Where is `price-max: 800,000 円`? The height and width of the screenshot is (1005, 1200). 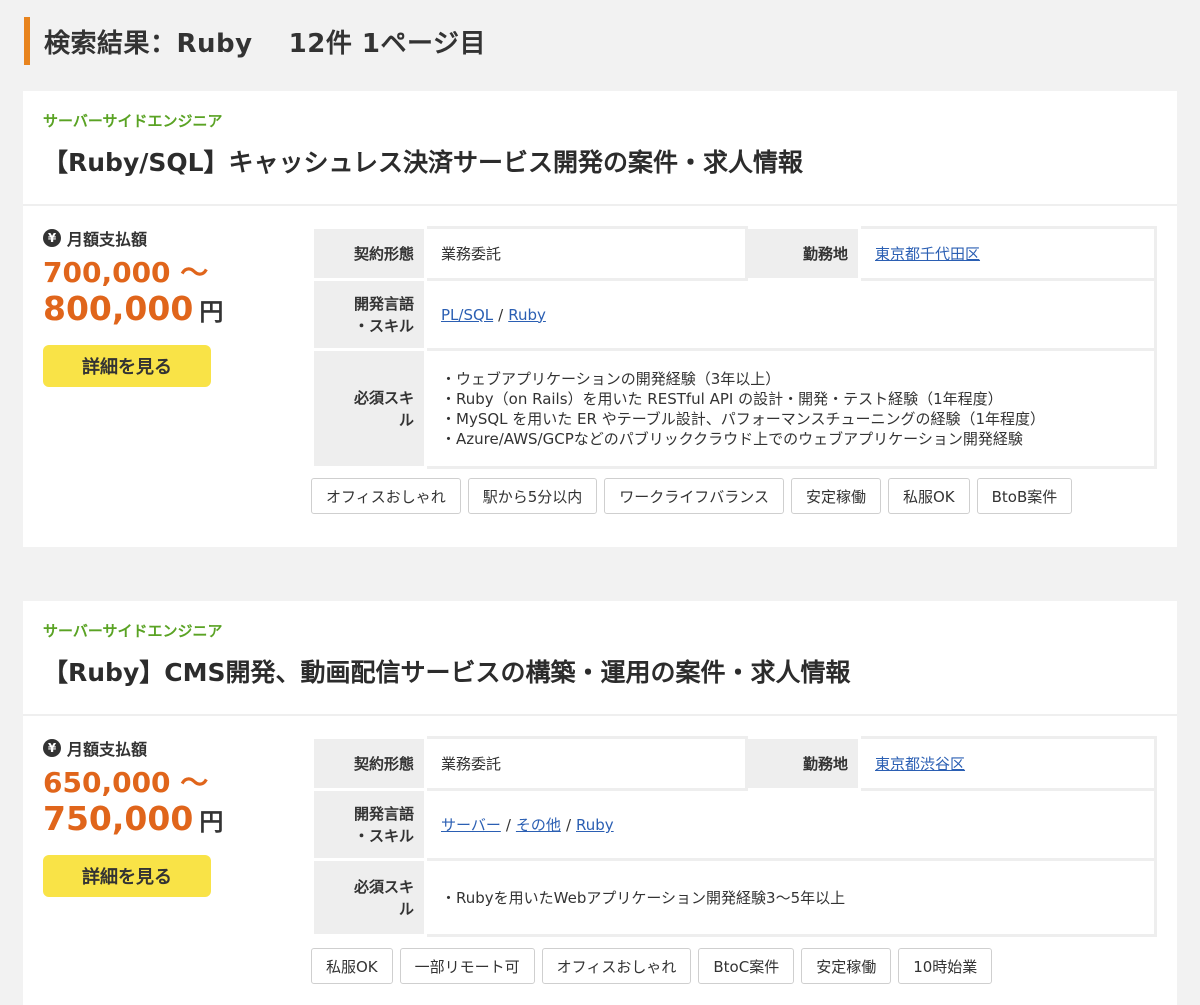 price-max: 800,000 円 is located at coordinates (163, 310).